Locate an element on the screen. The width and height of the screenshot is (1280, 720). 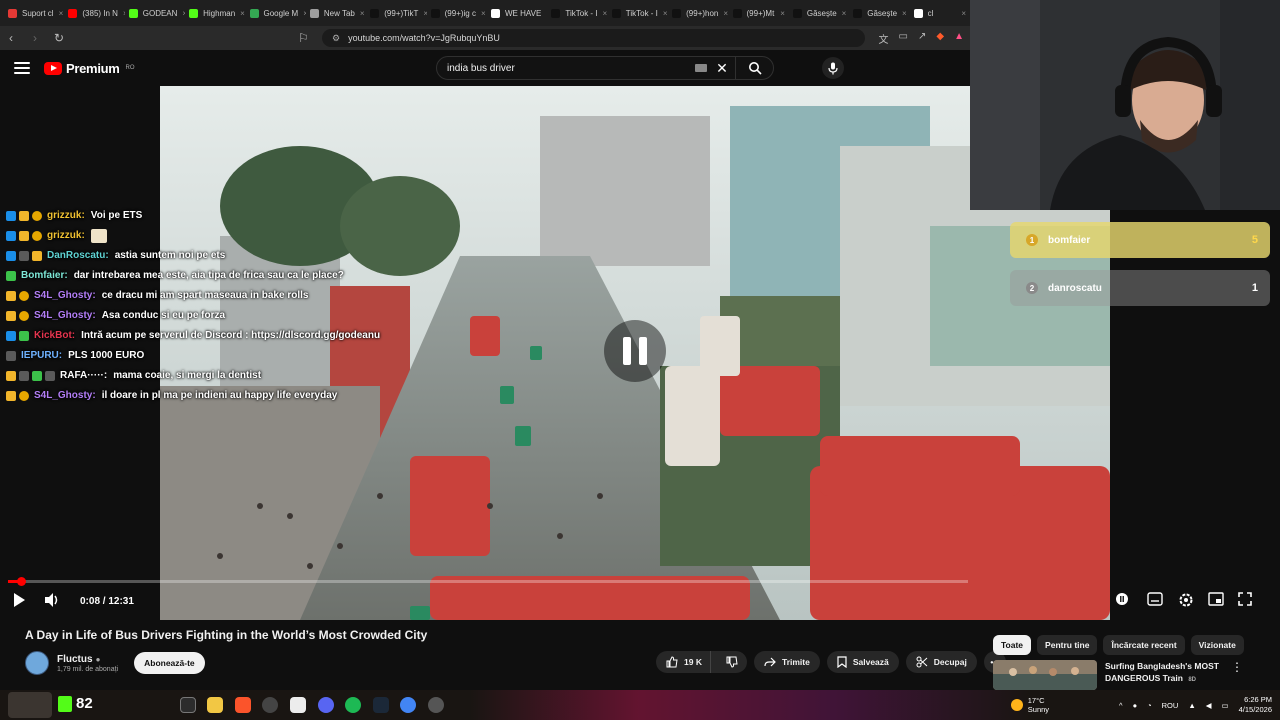
discord-icon is located at coordinates (326, 705).